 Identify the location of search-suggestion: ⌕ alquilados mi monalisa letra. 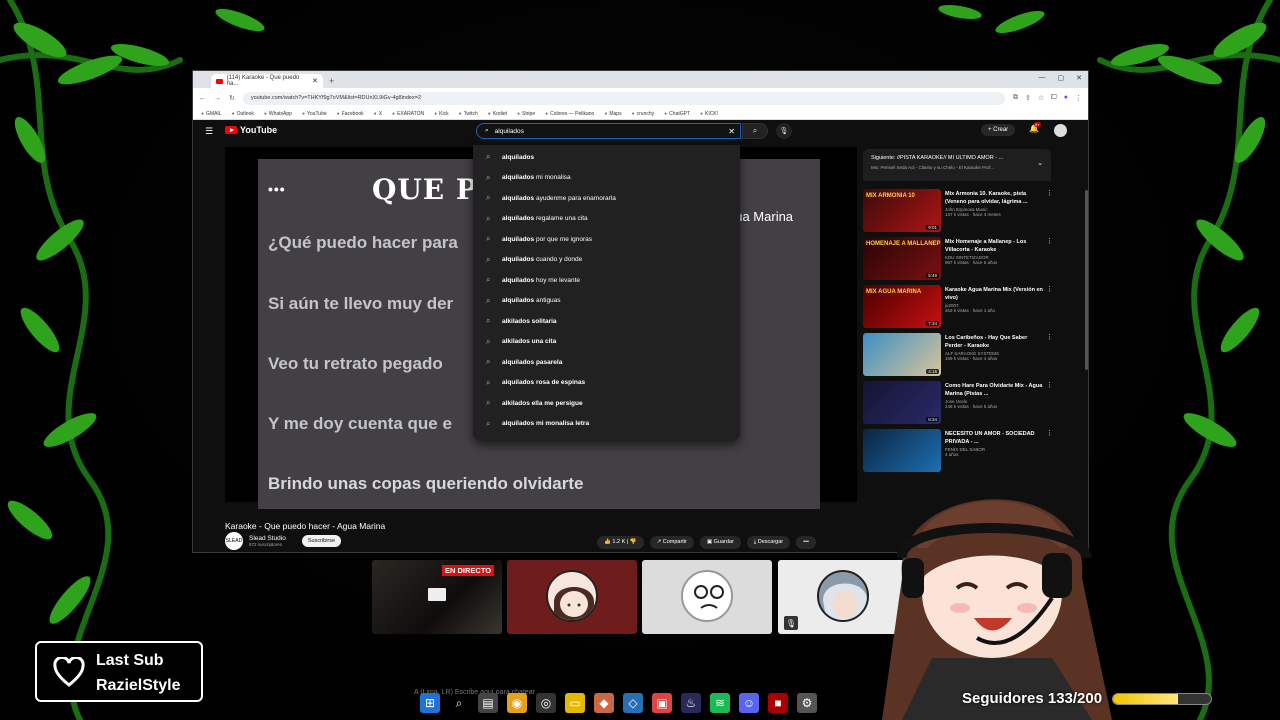
(606, 424).